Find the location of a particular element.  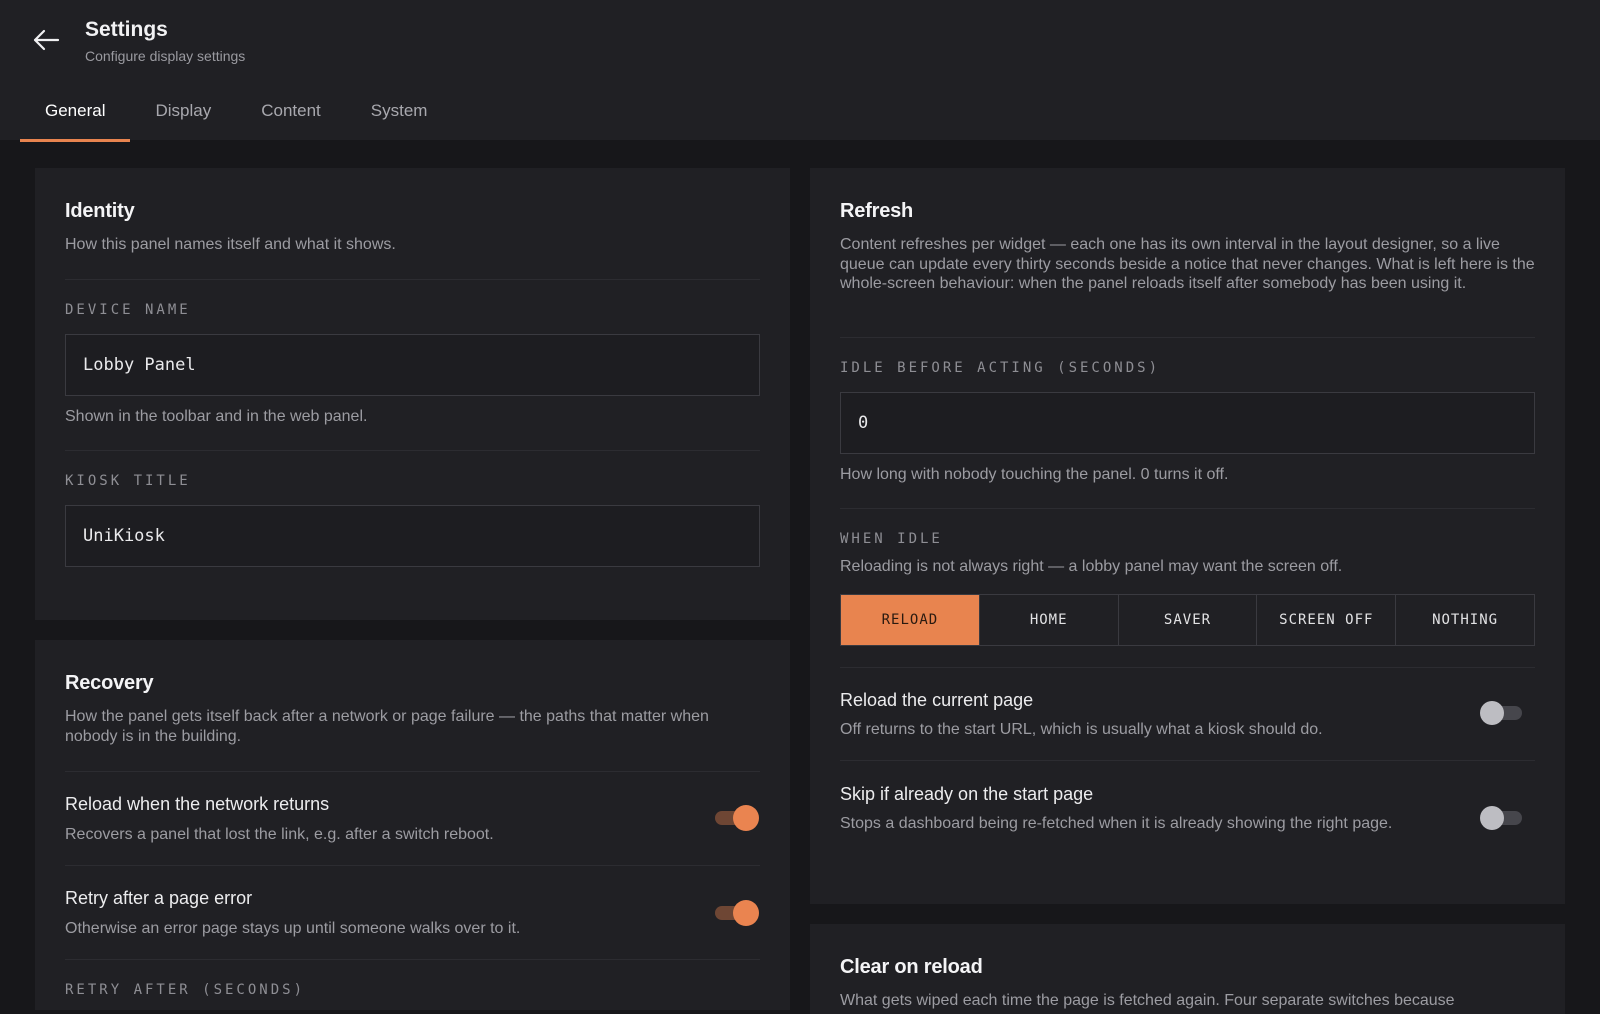

when-idle-label: WHEN IDLE is located at coordinates (891, 539).